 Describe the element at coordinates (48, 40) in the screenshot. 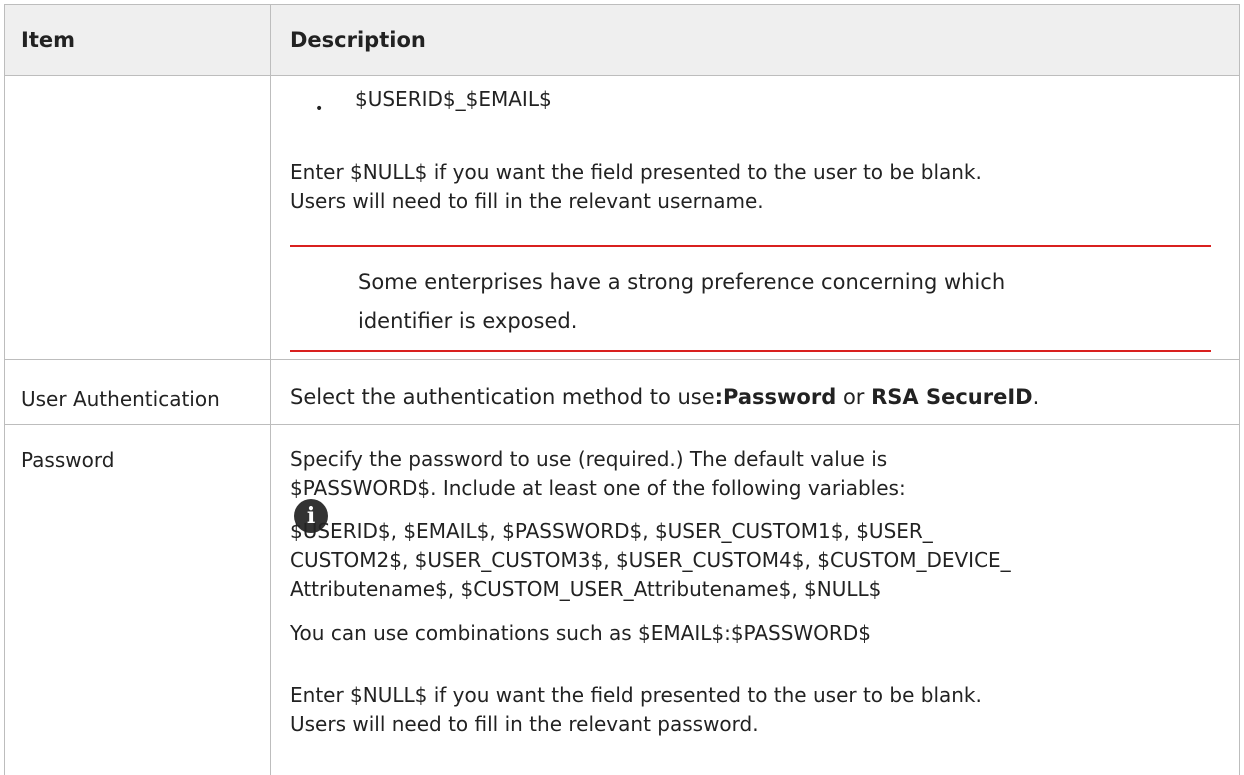

I see `header-item: Item` at that location.